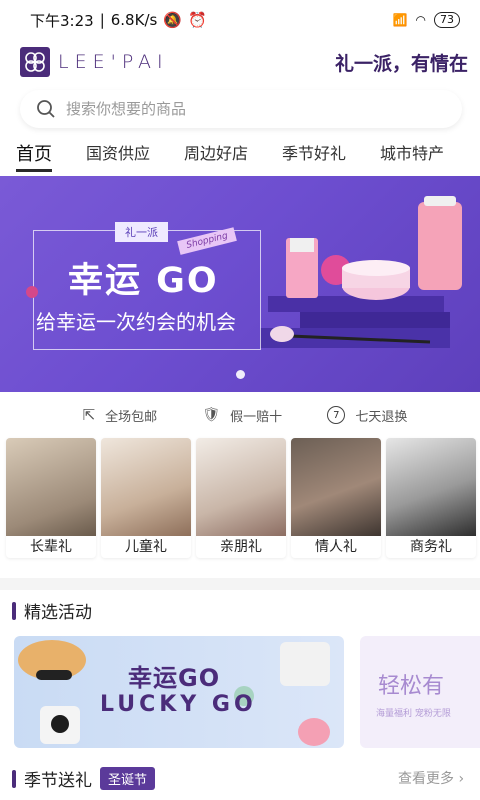 The width and height of the screenshot is (480, 800). I want to click on chevron-right-icon: ›, so click(461, 779).